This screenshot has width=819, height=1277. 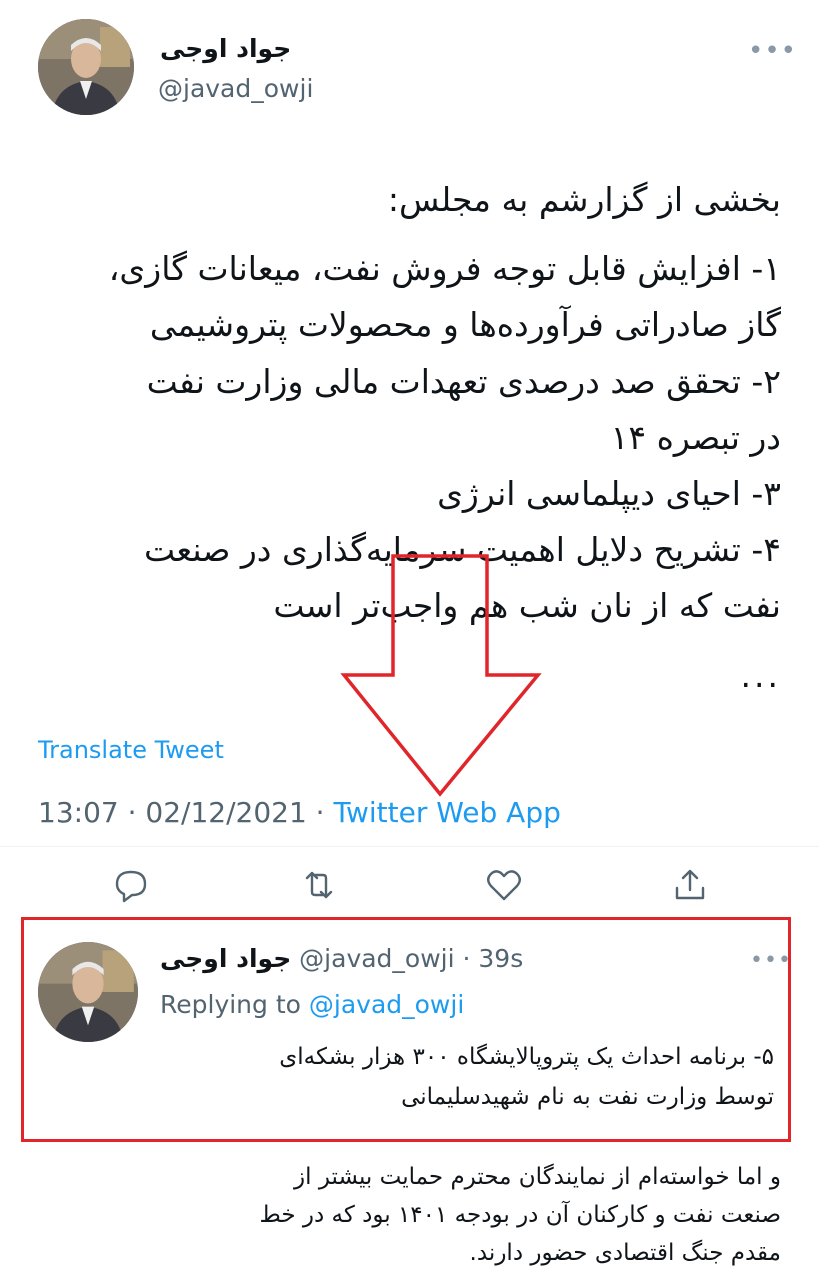 I want to click on reply-author-avatar, so click(x=88, y=992).